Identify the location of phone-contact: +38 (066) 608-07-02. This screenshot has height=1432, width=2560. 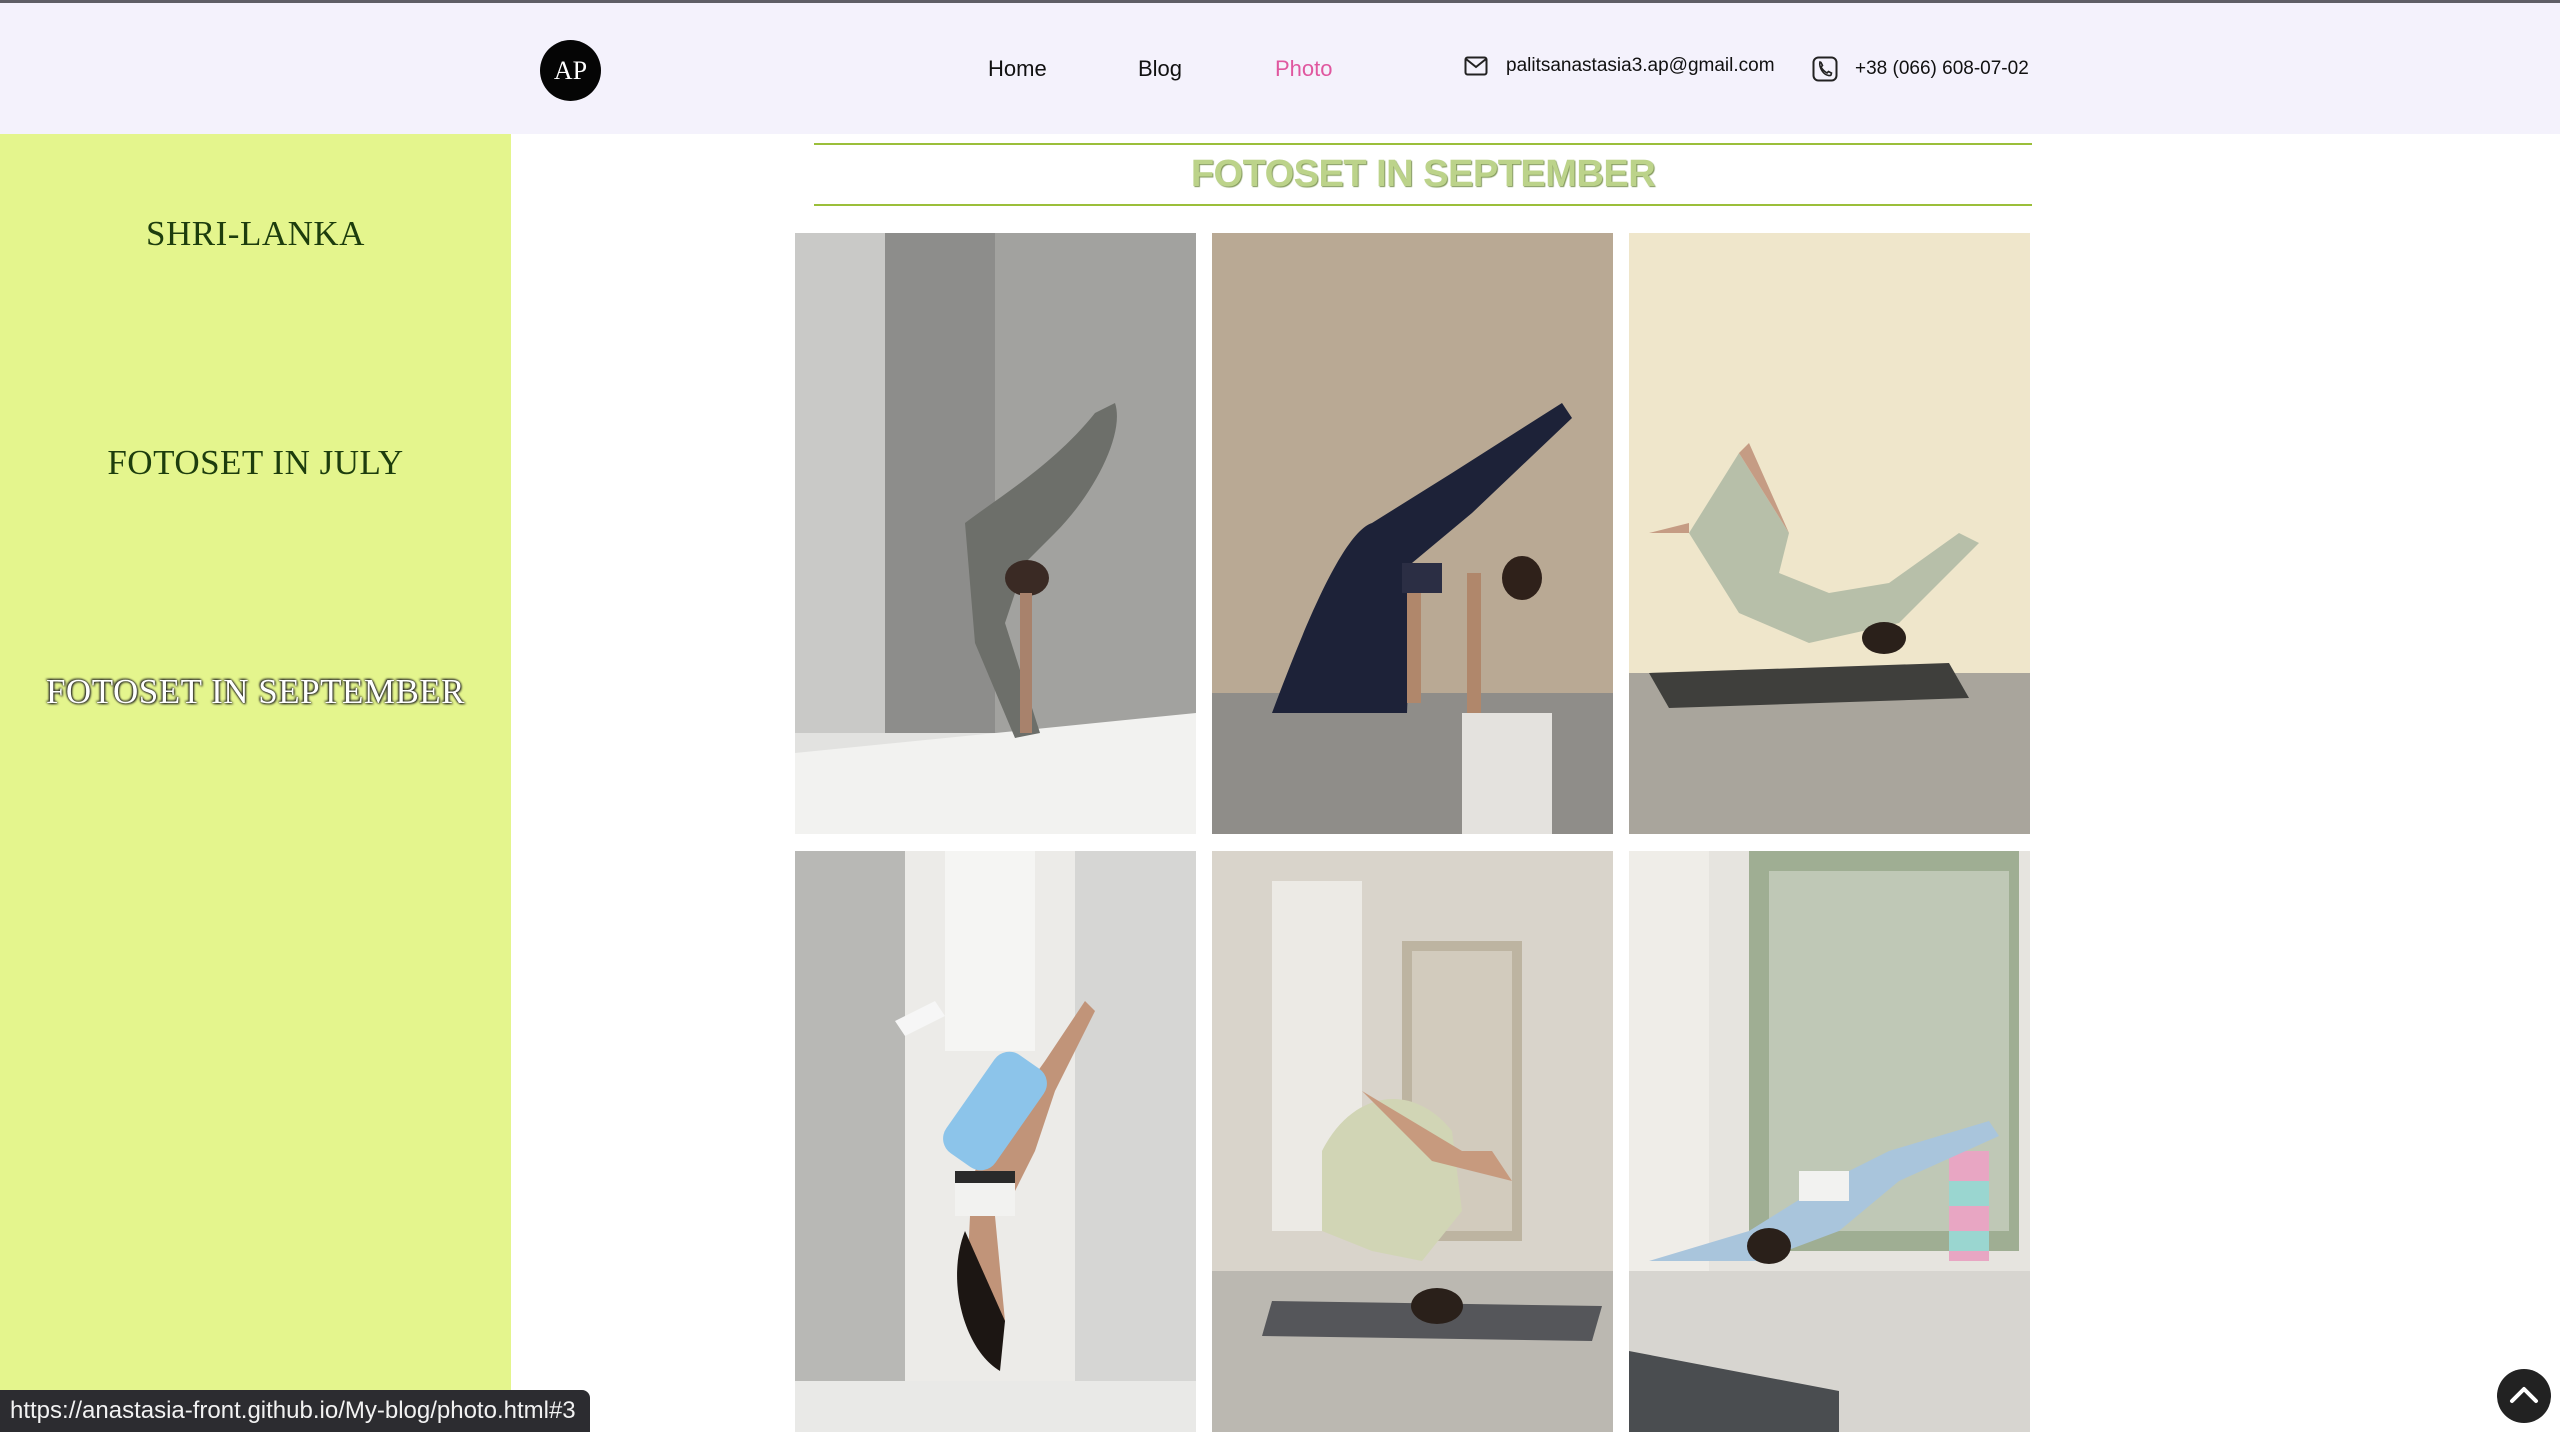
(1920, 69).